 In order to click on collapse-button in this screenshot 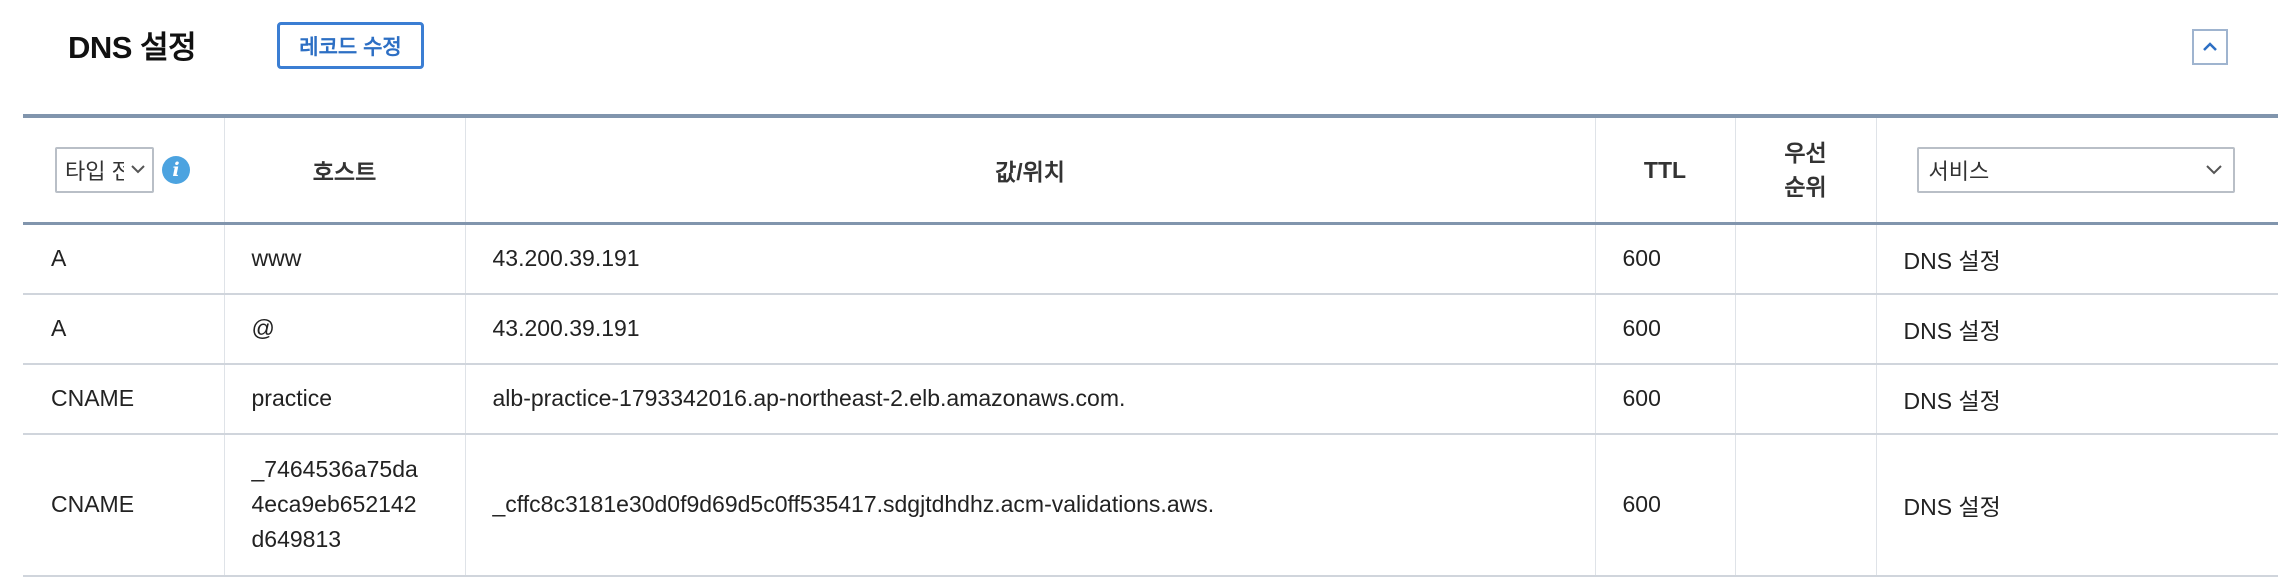, I will do `click(2210, 47)`.